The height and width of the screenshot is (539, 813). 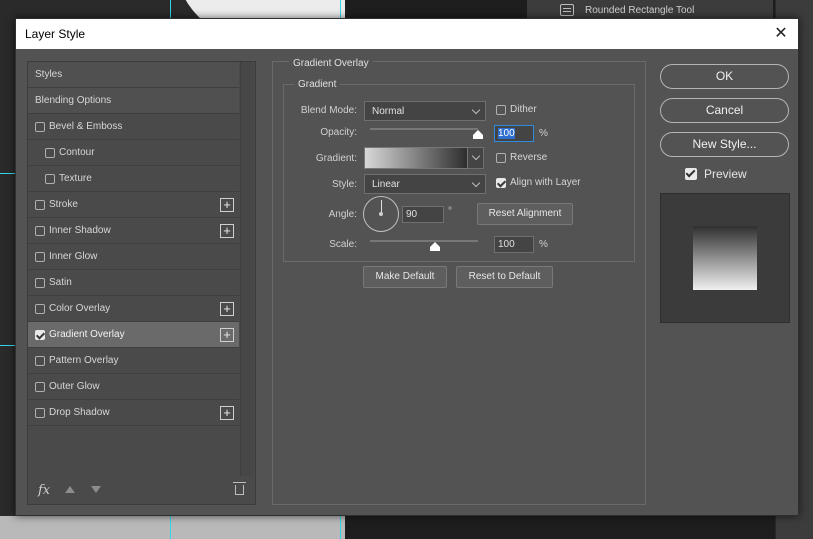 What do you see at coordinates (40, 231) in the screenshot?
I see `inner-shadow-checkbox` at bounding box center [40, 231].